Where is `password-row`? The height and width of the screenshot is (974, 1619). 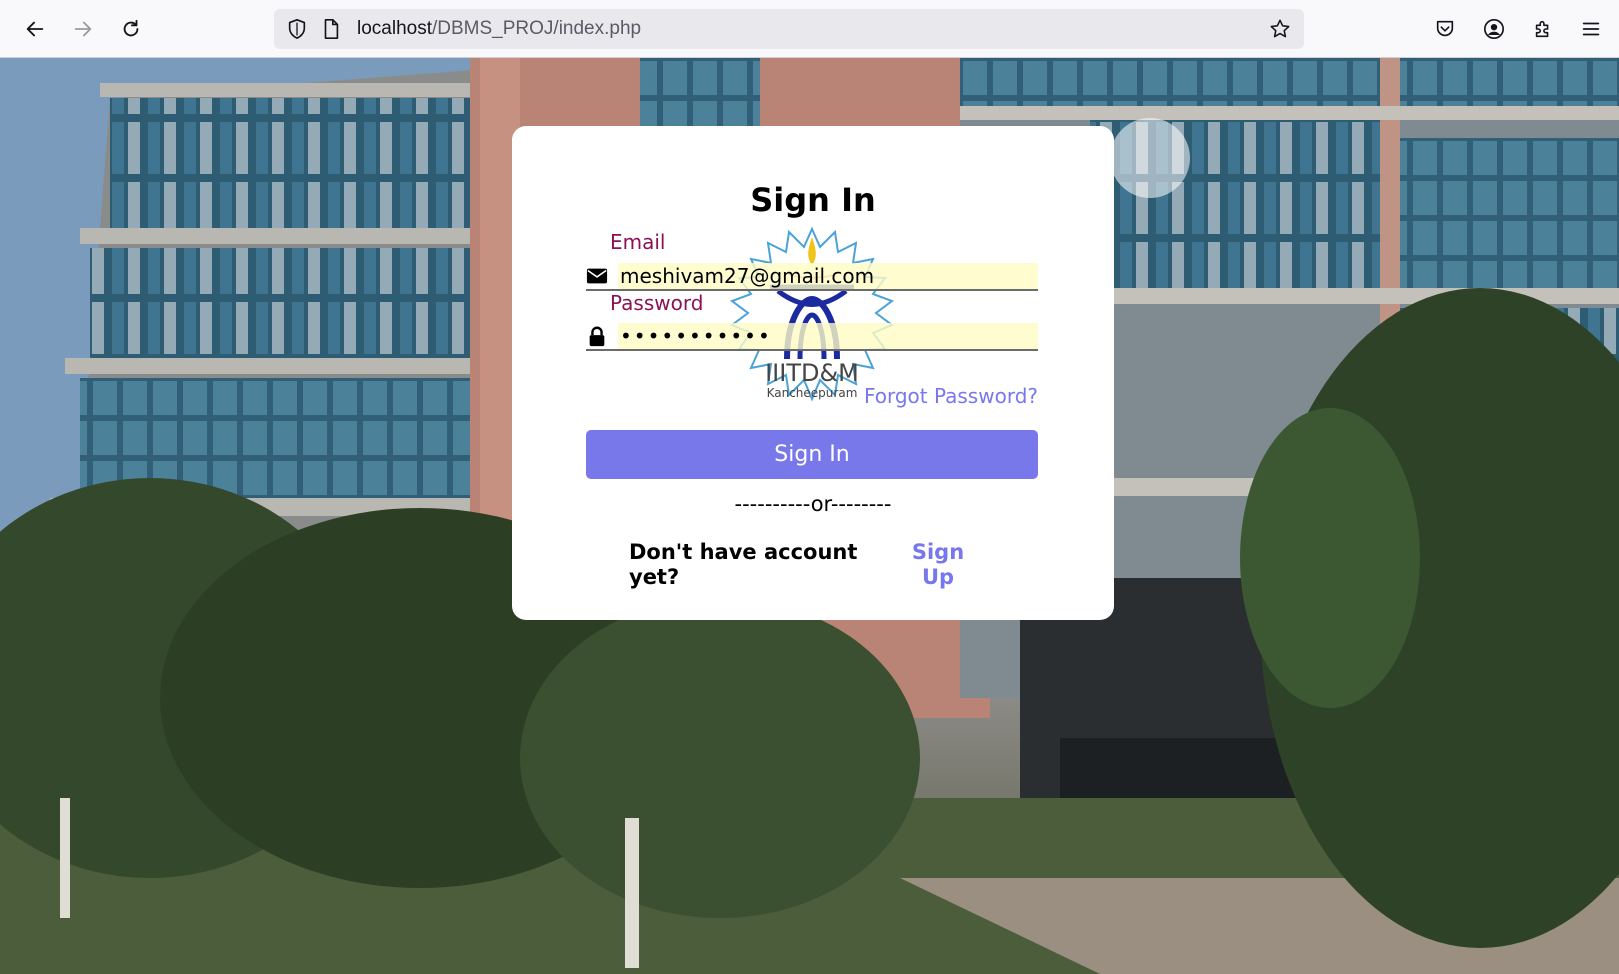 password-row is located at coordinates (812, 337).